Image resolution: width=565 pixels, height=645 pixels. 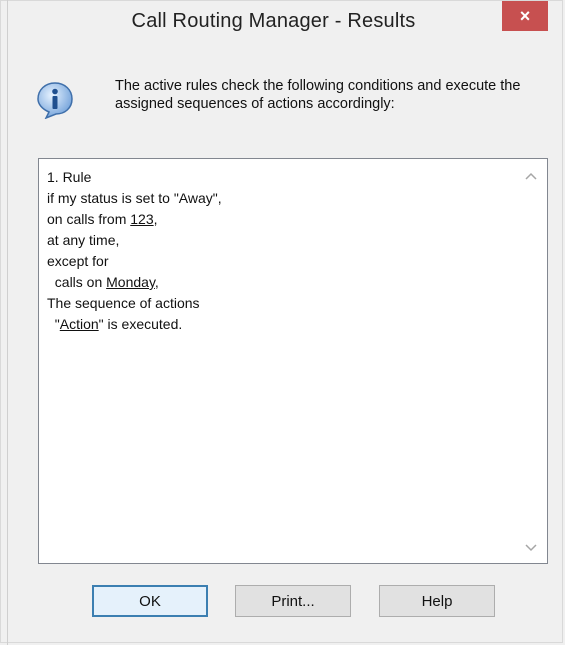 I want to click on rule-line: if my status is set to "Away",, so click(x=134, y=198).